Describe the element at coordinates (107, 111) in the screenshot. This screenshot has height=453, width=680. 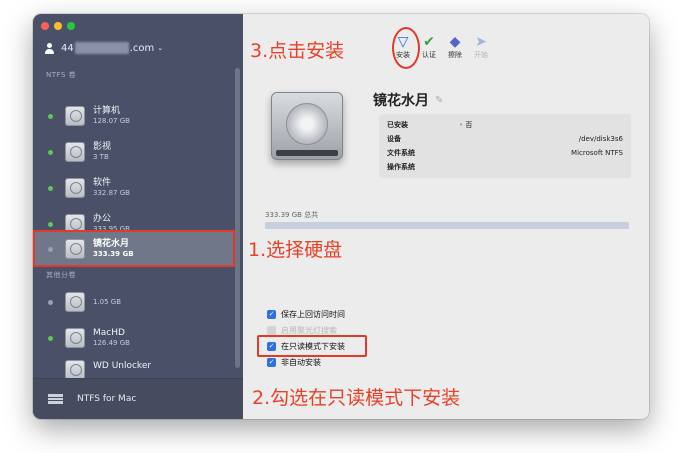
I see `drive-name: 计算机` at that location.